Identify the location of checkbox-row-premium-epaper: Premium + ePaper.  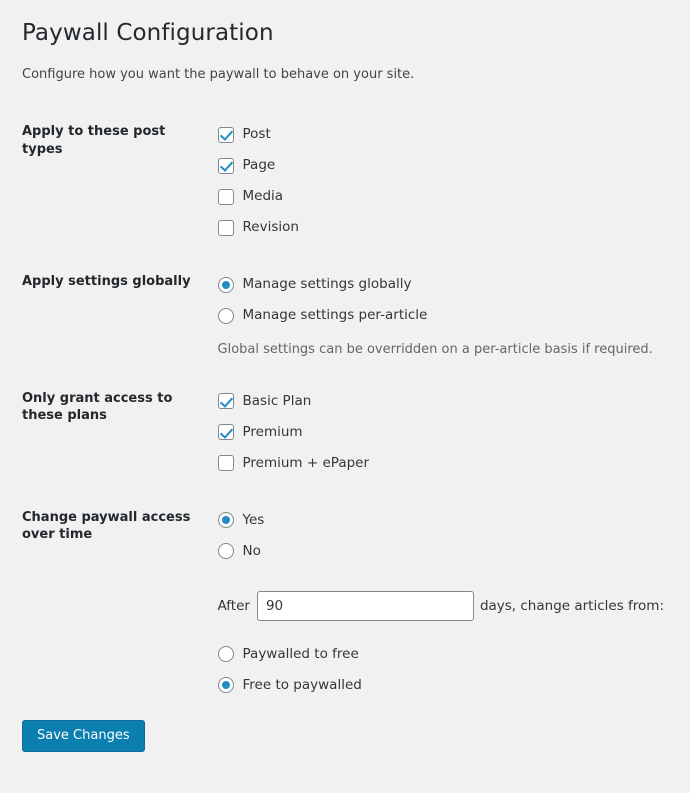
(440, 463).